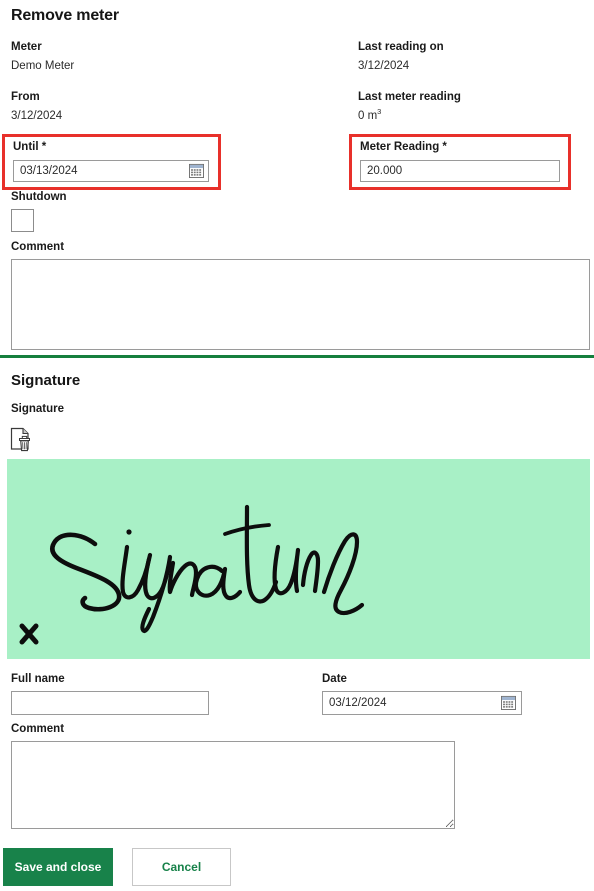 This screenshot has height=891, width=594. Describe the element at coordinates (38, 247) in the screenshot. I see `comment-label-top: Comment` at that location.